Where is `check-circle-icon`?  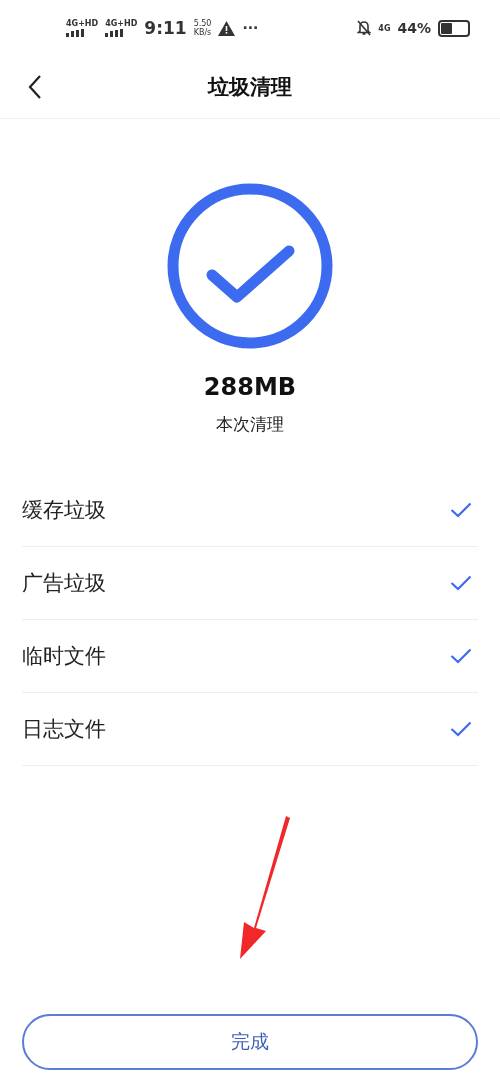
check-circle-icon is located at coordinates (250, 266).